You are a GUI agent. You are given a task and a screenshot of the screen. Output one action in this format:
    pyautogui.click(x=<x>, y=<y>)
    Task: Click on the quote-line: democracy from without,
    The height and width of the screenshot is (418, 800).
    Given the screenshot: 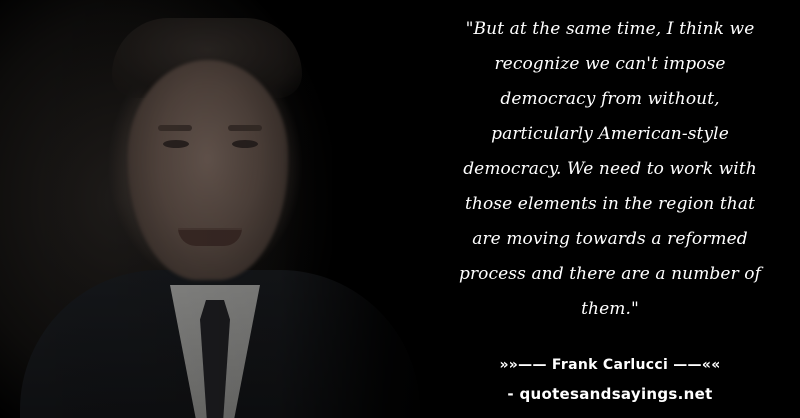 What is the action you would take?
    pyautogui.click(x=610, y=99)
    